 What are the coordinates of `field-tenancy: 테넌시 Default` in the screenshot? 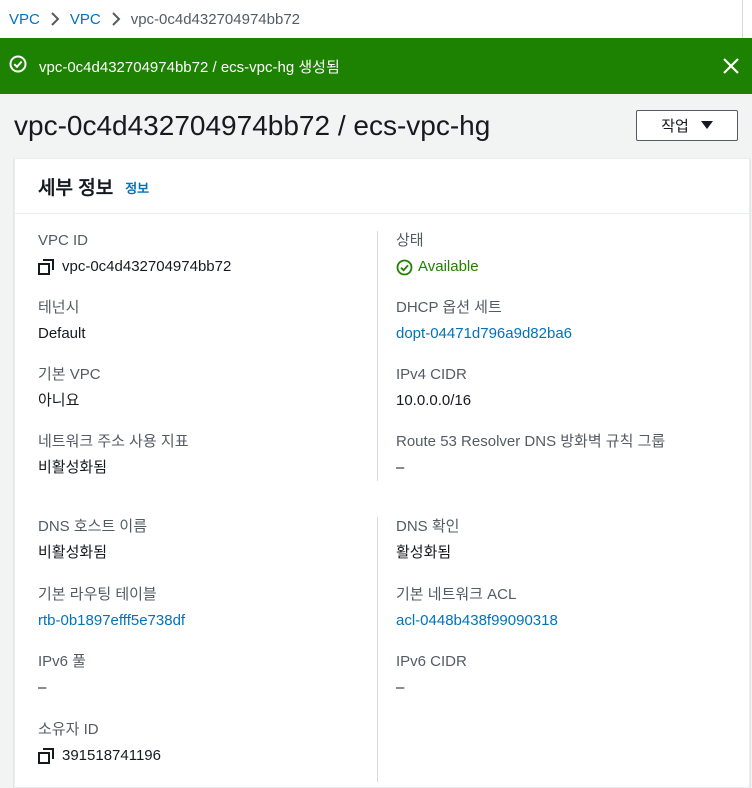 It's located at (62, 321).